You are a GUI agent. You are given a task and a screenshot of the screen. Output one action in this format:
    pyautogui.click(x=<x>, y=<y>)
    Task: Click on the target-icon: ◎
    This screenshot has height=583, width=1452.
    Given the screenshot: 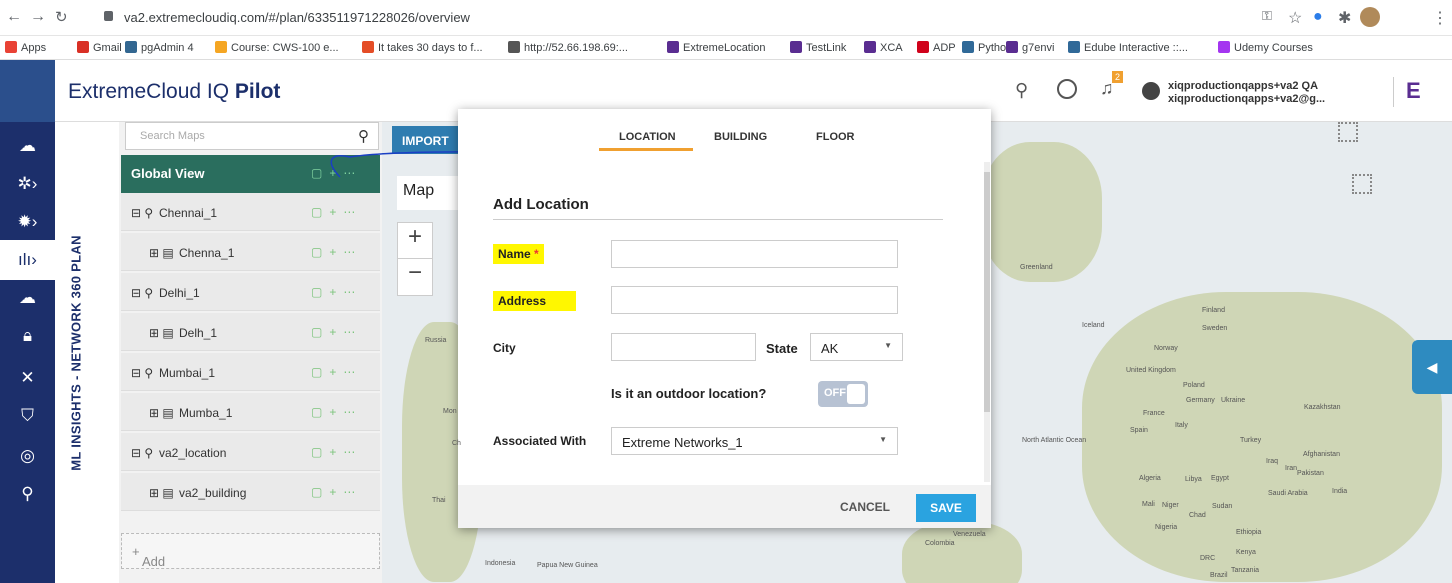 What is the action you would take?
    pyautogui.click(x=27, y=456)
    